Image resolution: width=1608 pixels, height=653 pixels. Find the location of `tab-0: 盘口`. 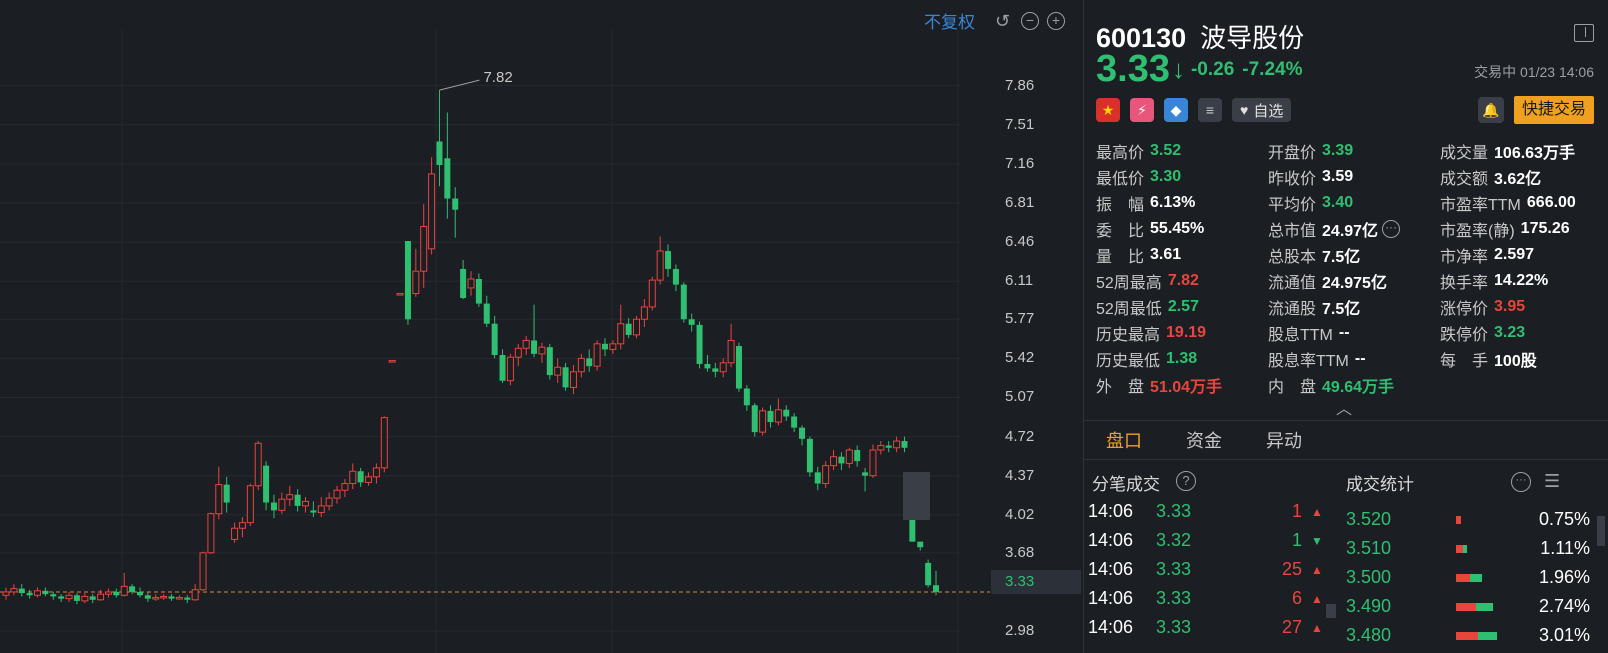

tab-0: 盘口 is located at coordinates (1124, 440).